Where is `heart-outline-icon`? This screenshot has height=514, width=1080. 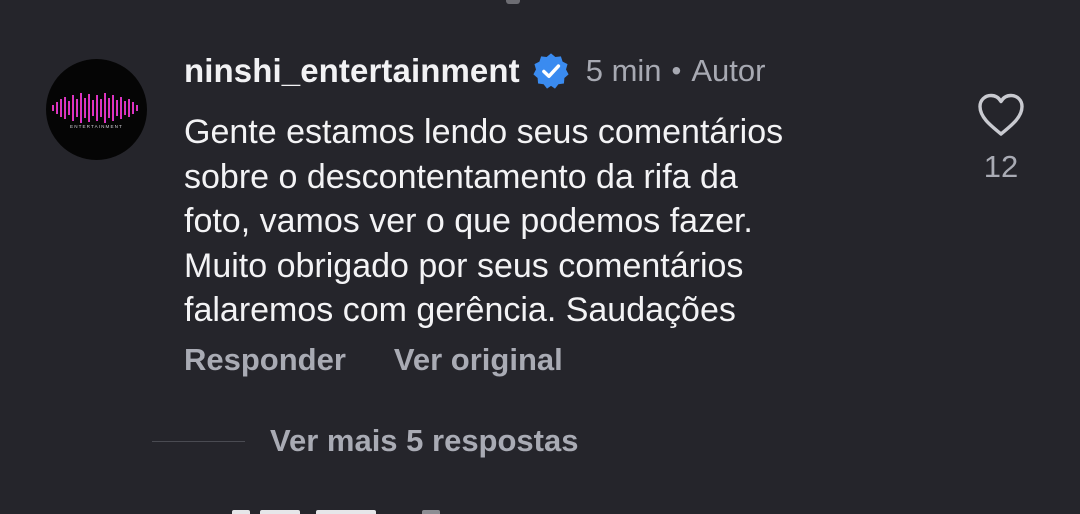
heart-outline-icon is located at coordinates (1001, 115).